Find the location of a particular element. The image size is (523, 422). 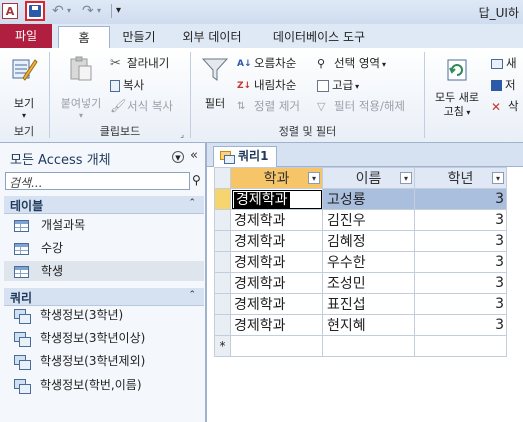

undo-icon: ↶ is located at coordinates (60, 11).